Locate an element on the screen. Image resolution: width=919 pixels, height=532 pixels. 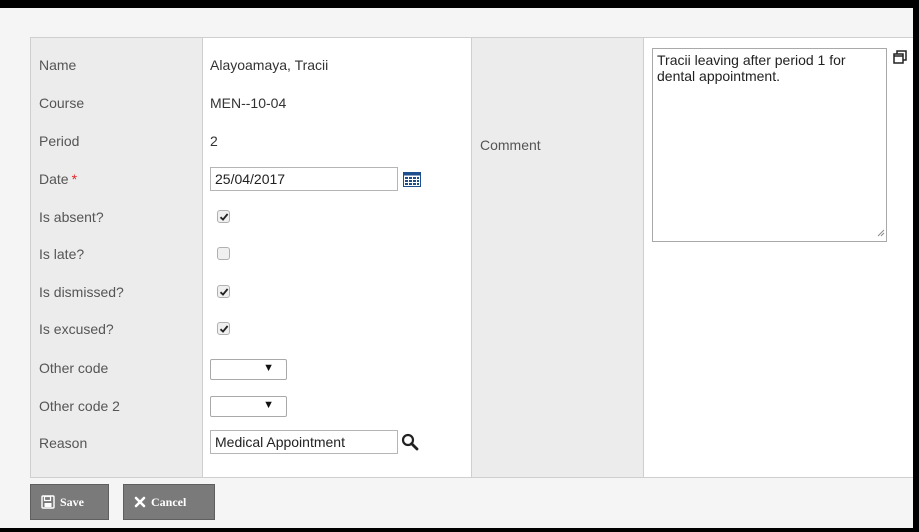
x-icon is located at coordinates (140, 502).